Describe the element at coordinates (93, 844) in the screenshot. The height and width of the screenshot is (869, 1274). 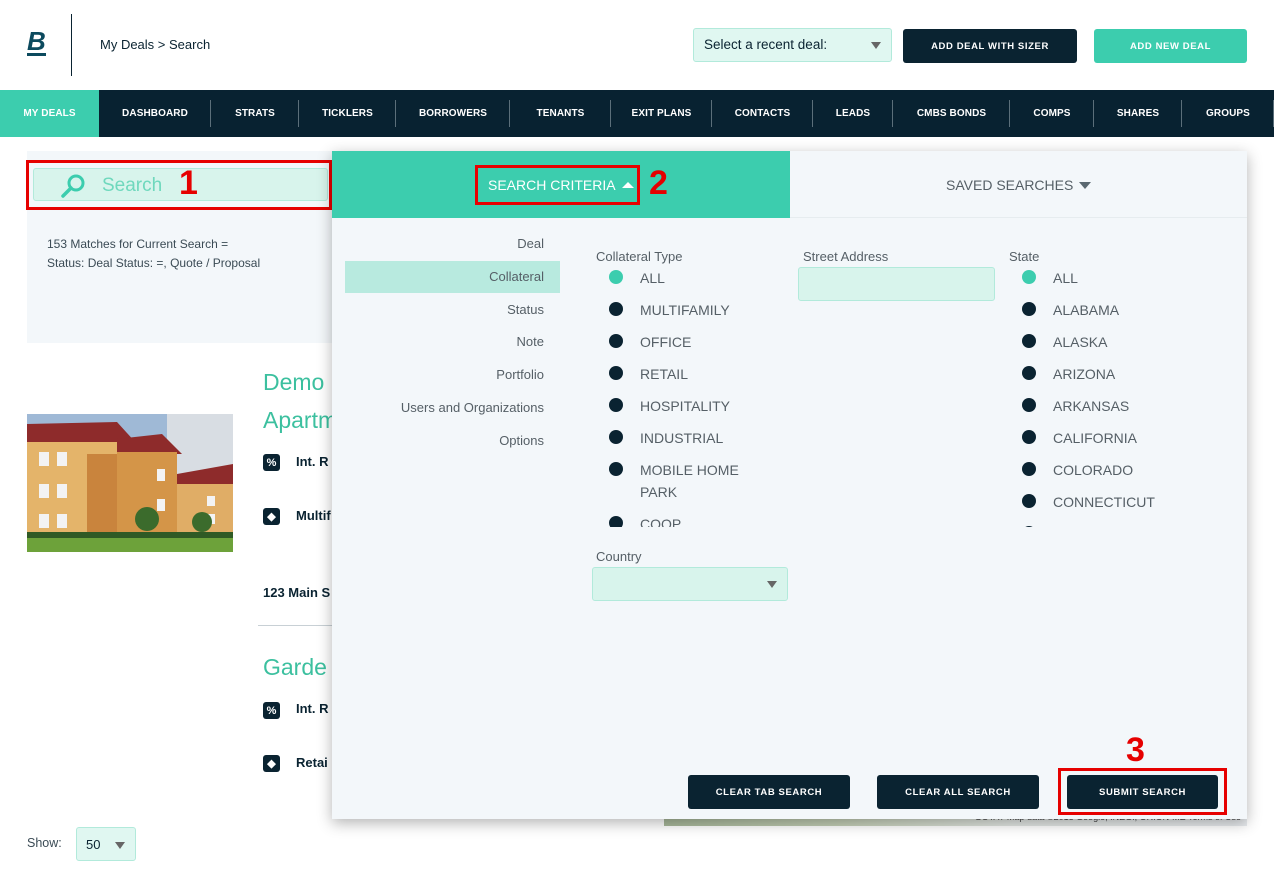
I see `page-size-value: 50` at that location.